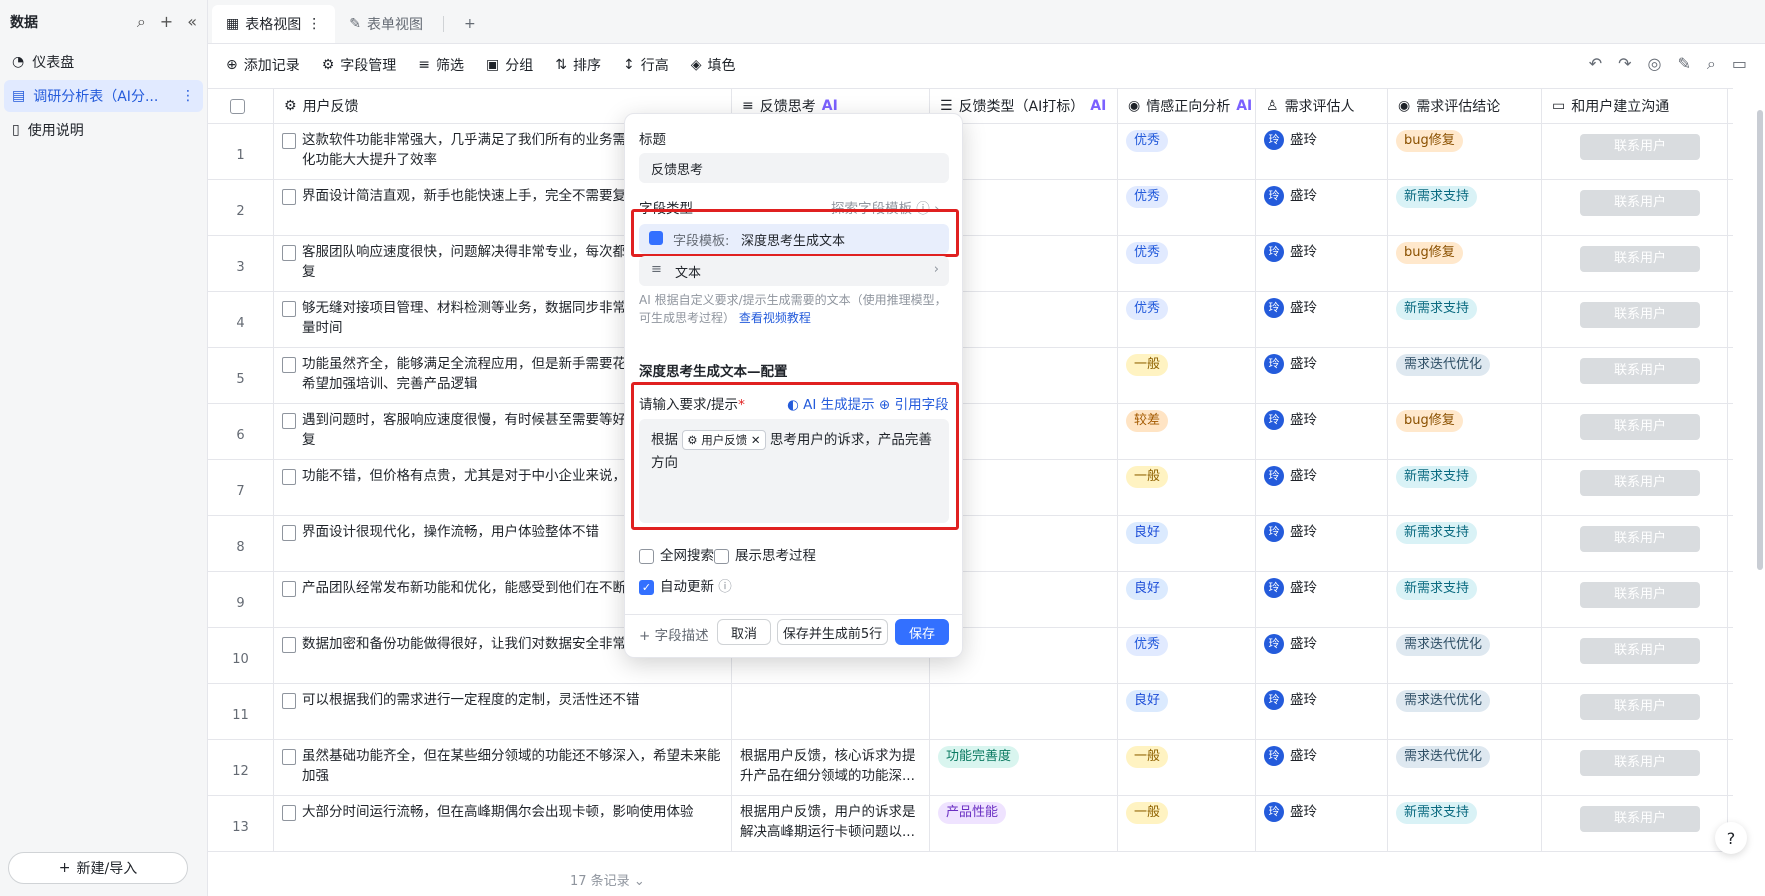 The height and width of the screenshot is (896, 1765). I want to click on sidebar-item-table: ▤ 调研分析表（AI分... ⋮, so click(103, 96).